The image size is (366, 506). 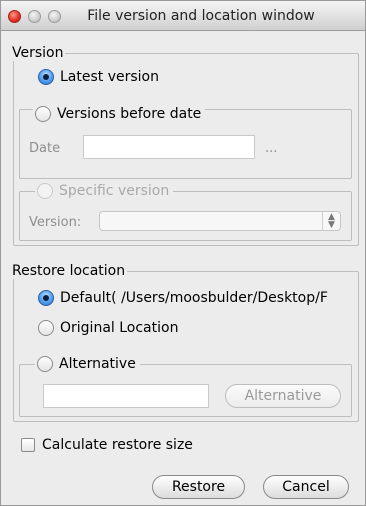 I want to click on specific-version-label: Specific version, so click(x=114, y=191).